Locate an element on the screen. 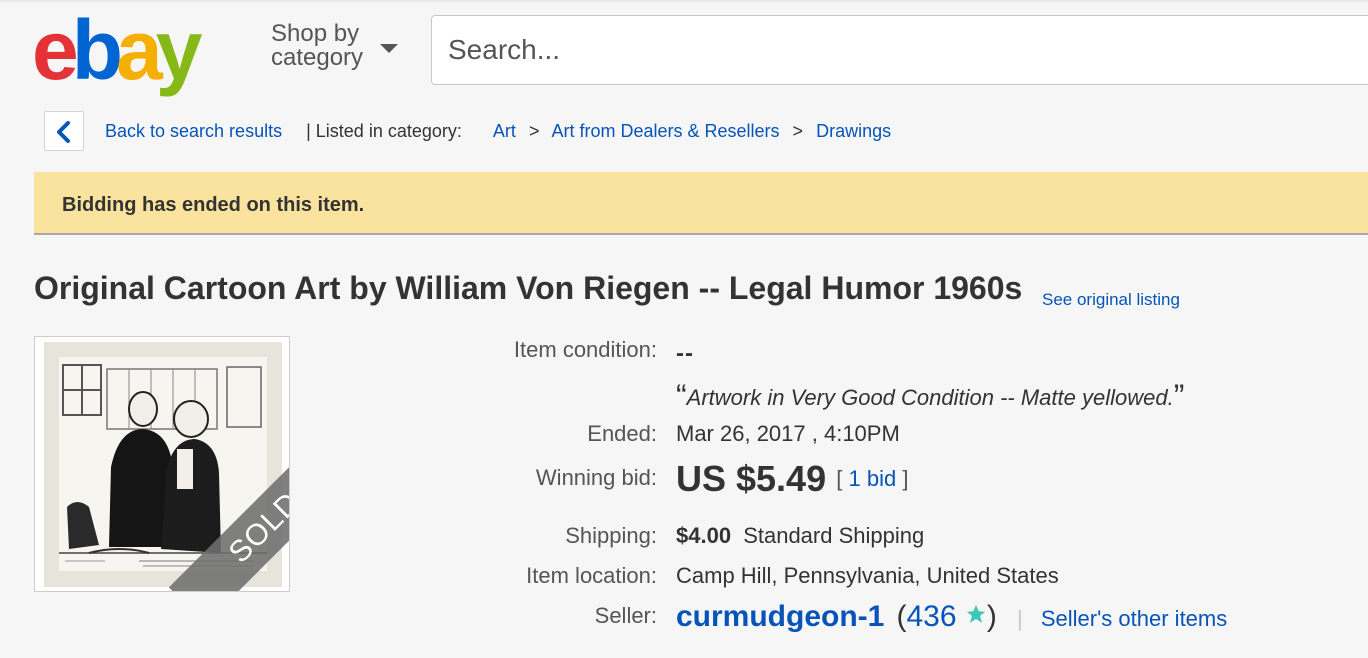  shipping-label: Shipping: is located at coordinates (611, 535).